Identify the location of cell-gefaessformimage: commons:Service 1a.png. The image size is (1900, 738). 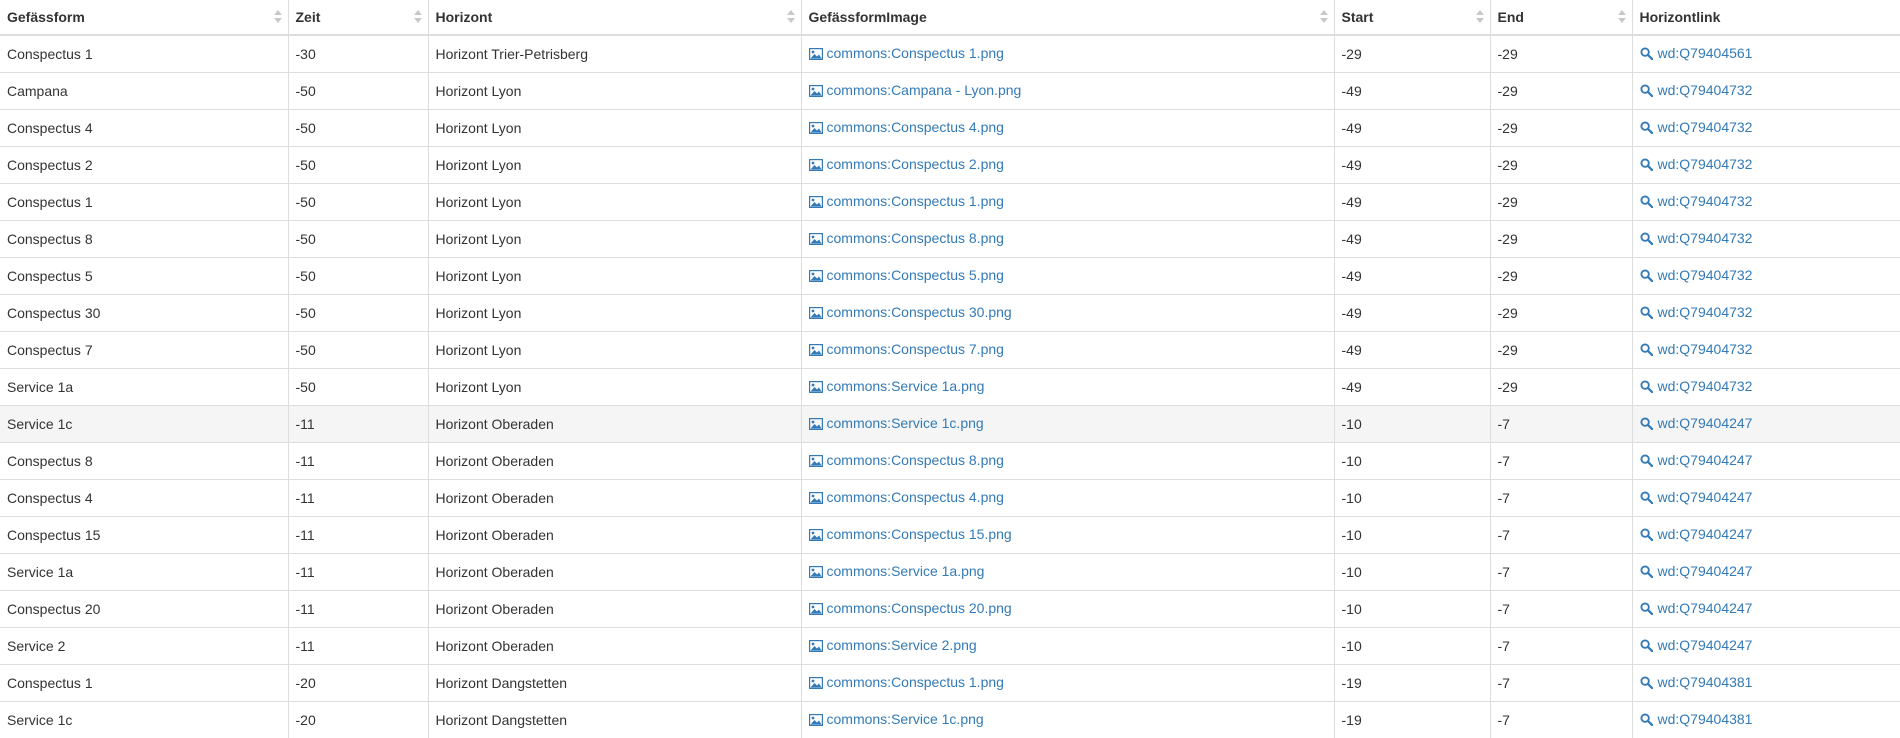
(1067, 387).